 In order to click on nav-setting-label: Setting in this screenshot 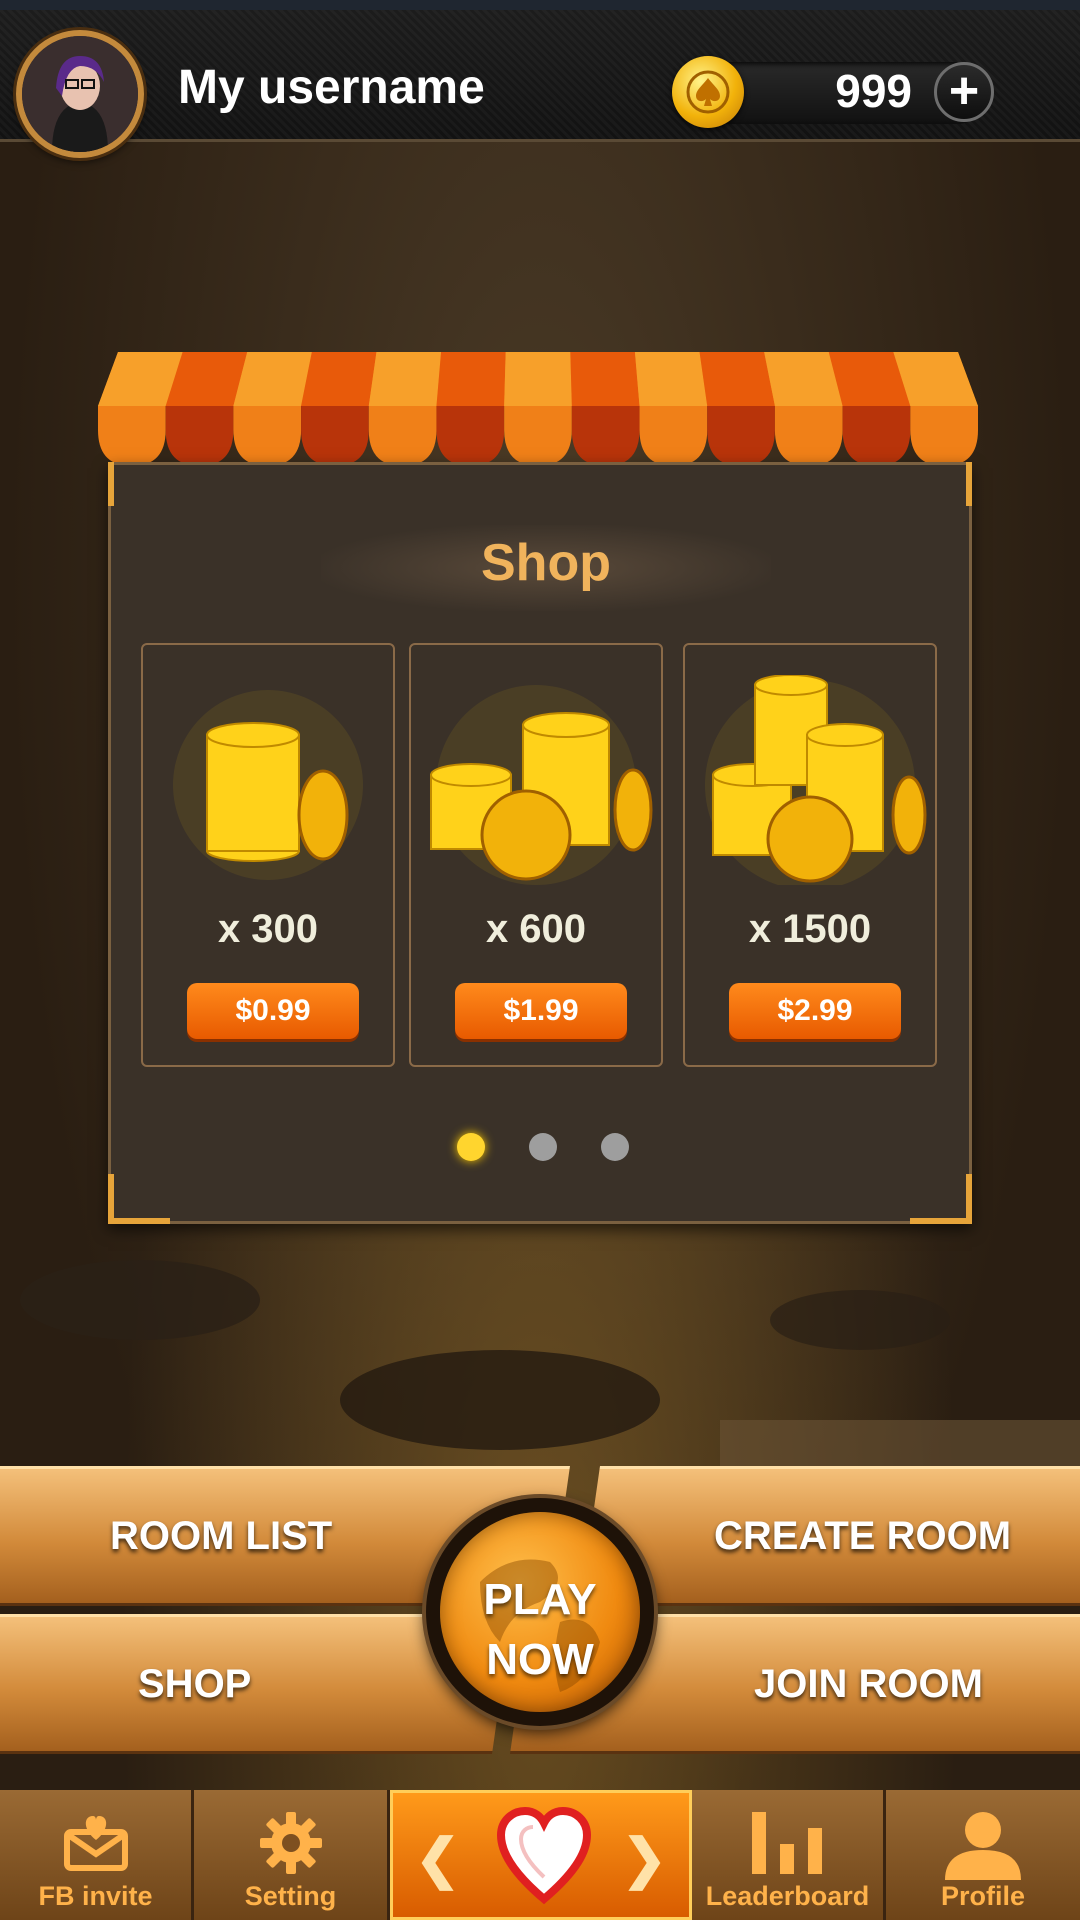, I will do `click(290, 1896)`.